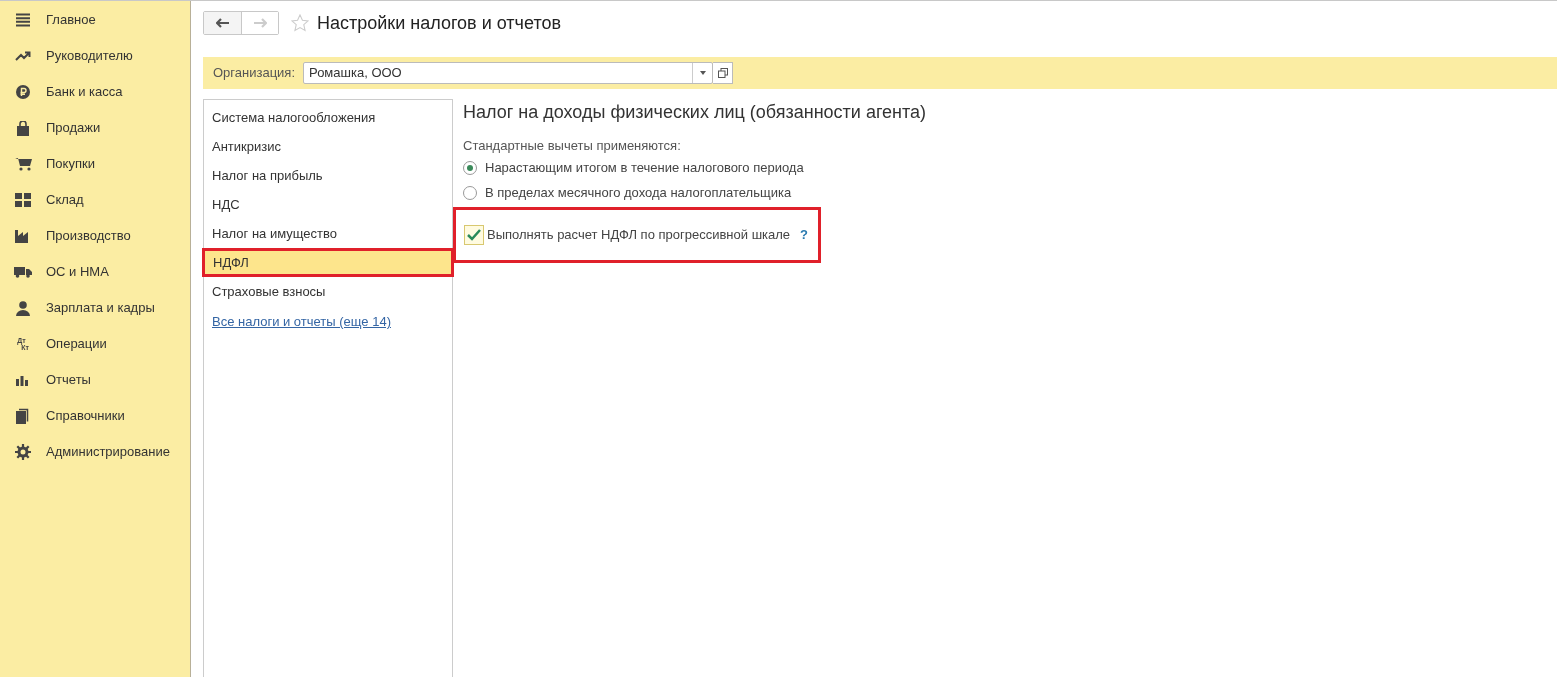 This screenshot has width=1557, height=677. I want to click on sidebar-item: Зарплата и кадры, so click(100, 308).